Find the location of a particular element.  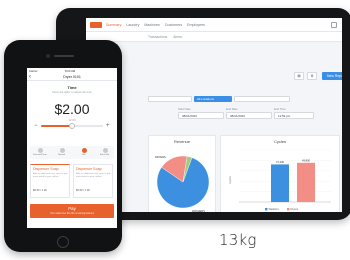

slider-handle is located at coordinates (72, 126).